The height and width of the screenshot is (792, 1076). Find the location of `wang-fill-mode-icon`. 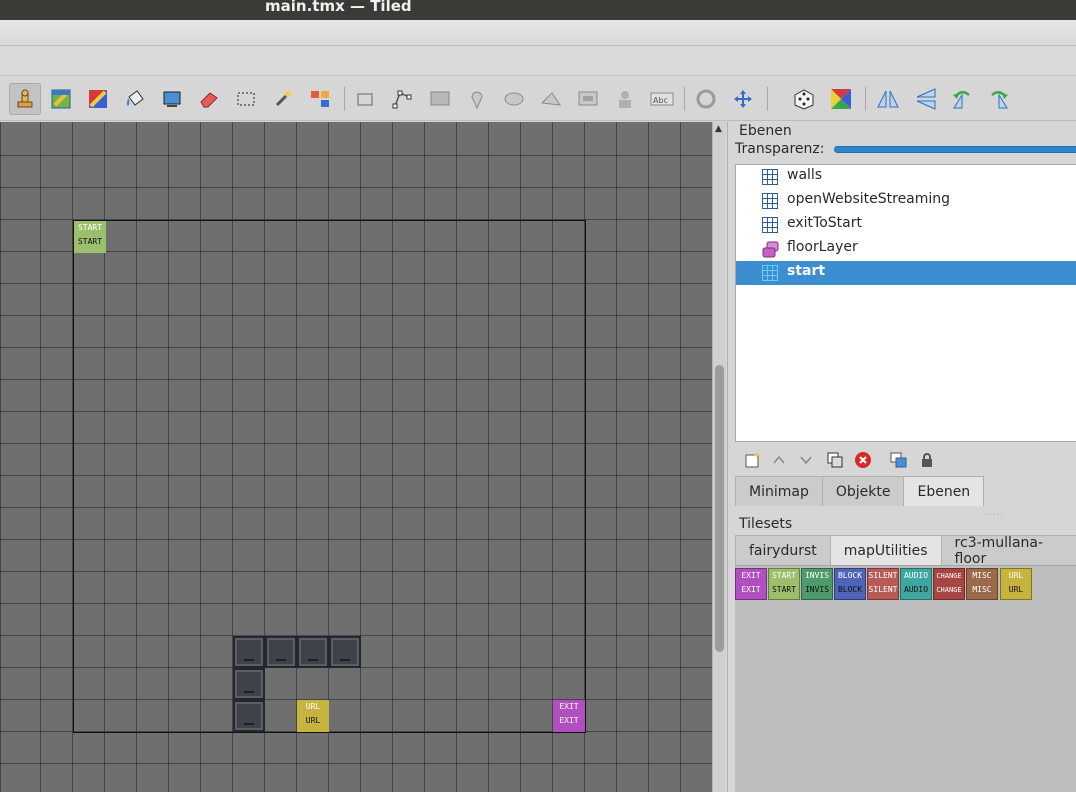

wang-fill-mode-icon is located at coordinates (841, 99).